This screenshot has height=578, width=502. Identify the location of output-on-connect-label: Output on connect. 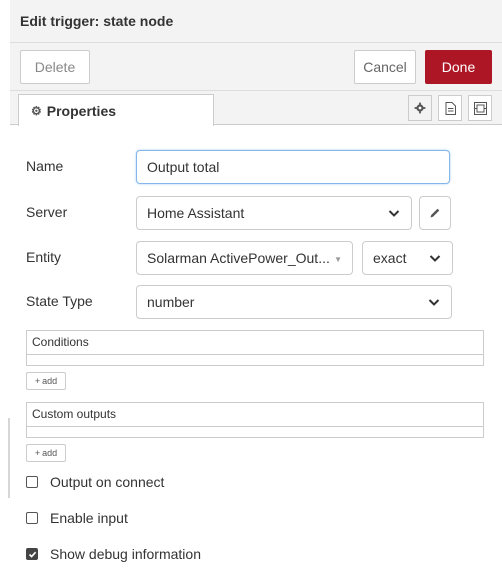
(107, 482).